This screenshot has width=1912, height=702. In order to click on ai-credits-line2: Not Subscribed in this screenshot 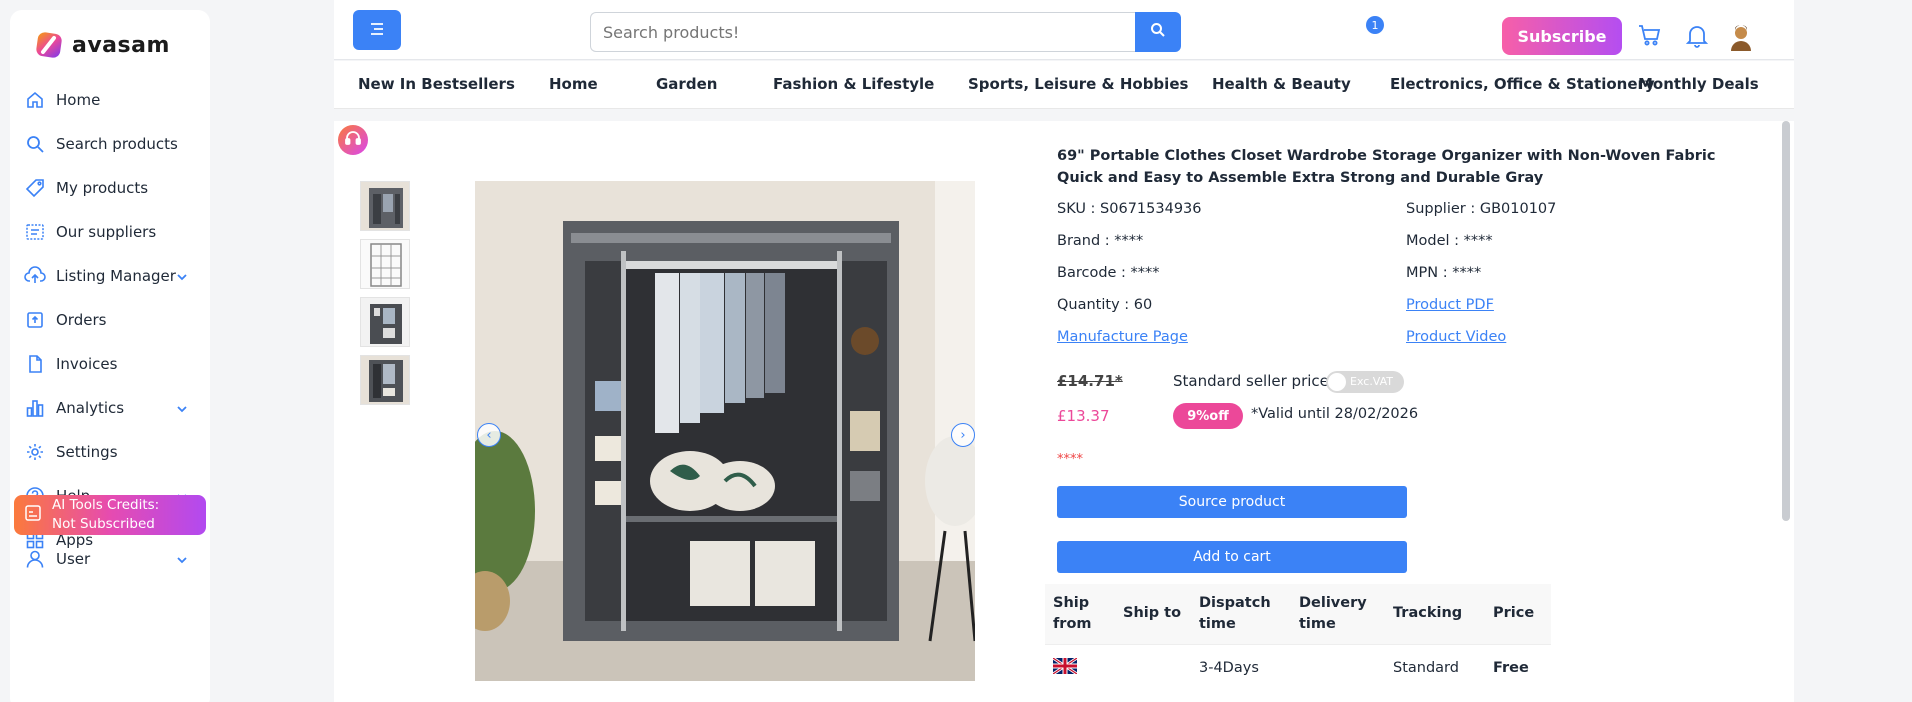, I will do `click(103, 524)`.